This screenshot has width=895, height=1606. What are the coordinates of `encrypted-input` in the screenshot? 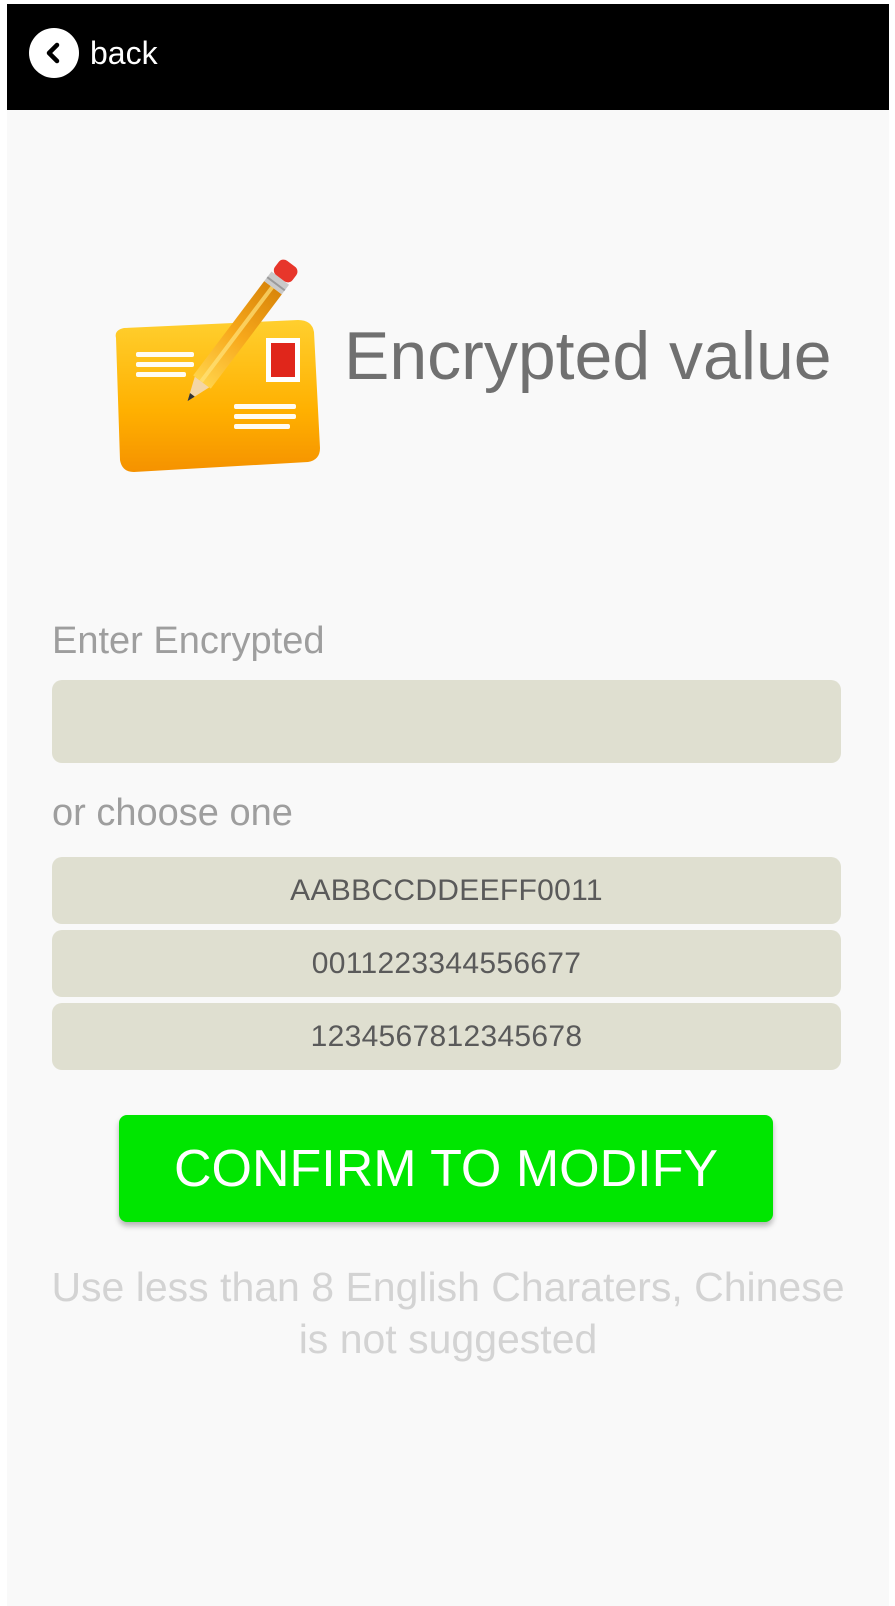 It's located at (446, 721).